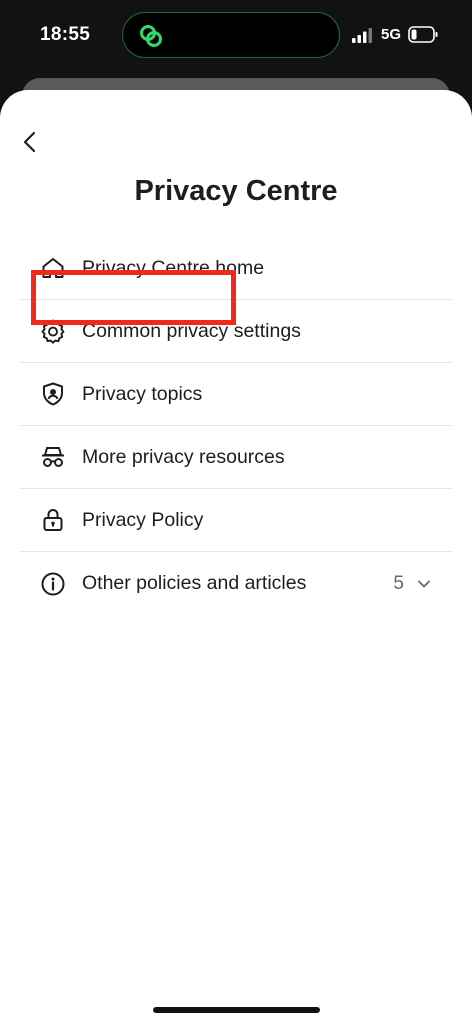 Image resolution: width=472 pixels, height=1024 pixels. I want to click on menu-item-label: Privacy Policy, so click(143, 519).